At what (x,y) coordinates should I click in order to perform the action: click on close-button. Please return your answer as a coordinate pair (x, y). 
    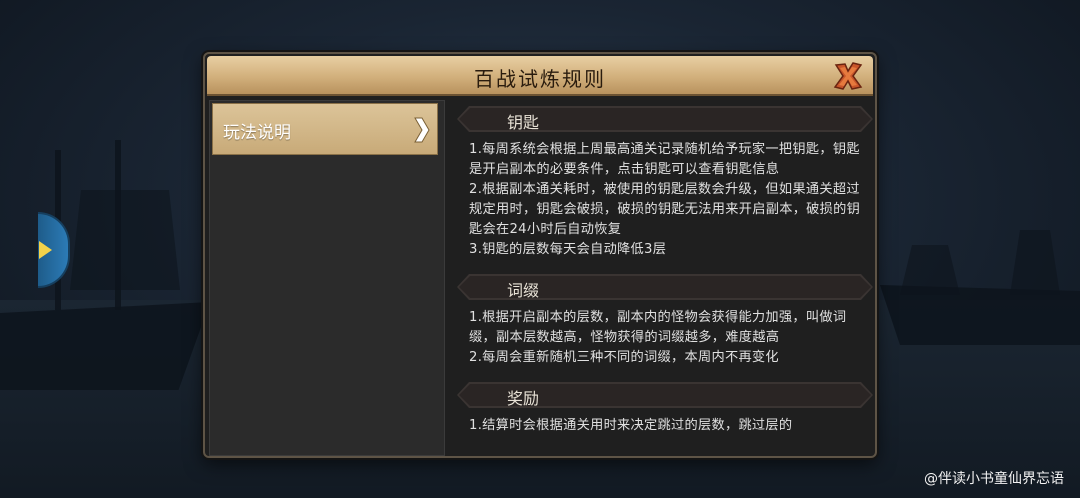
    Looking at the image, I should click on (848, 76).